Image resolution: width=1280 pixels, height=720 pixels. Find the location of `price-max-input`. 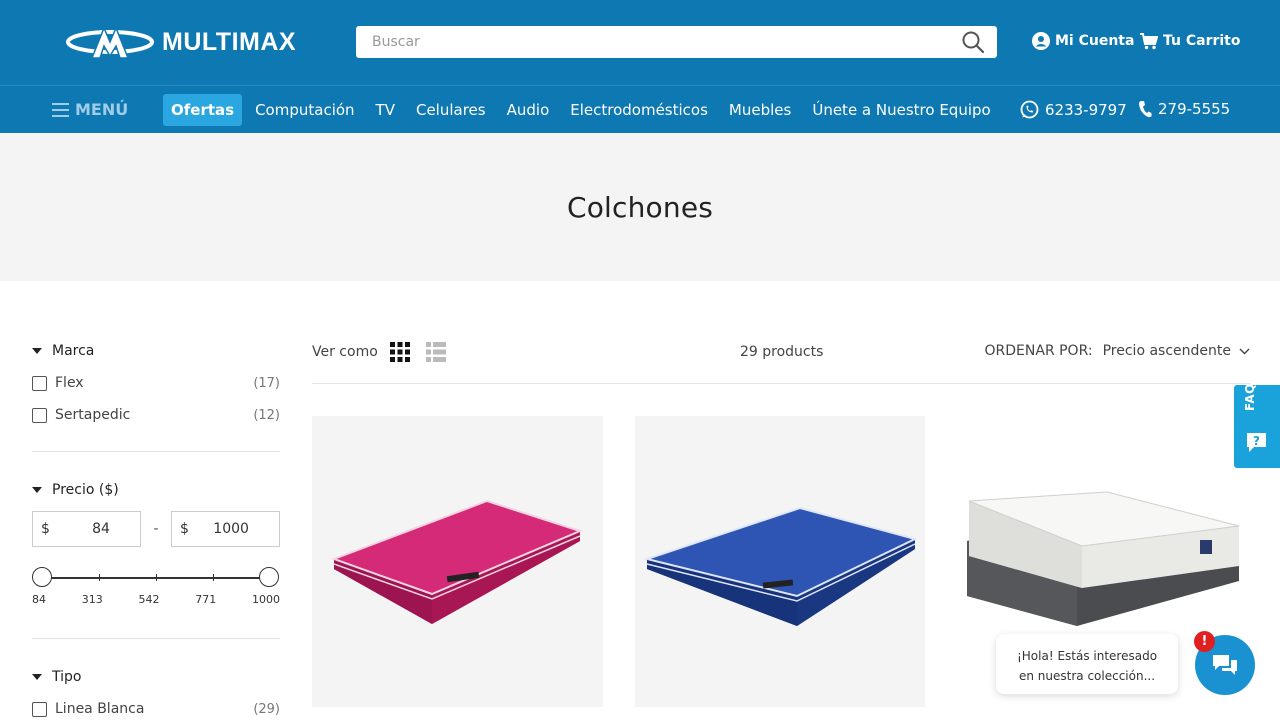

price-max-input is located at coordinates (218, 529).